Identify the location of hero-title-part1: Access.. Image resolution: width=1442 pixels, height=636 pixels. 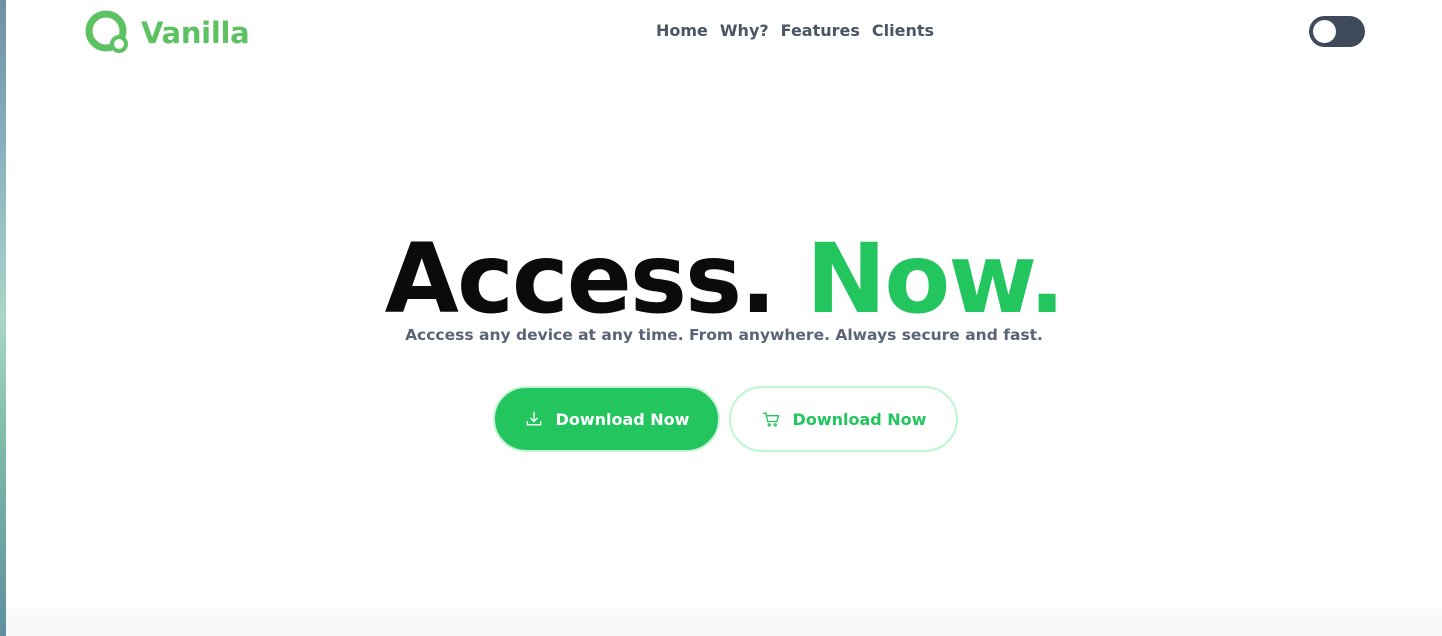
(580, 279).